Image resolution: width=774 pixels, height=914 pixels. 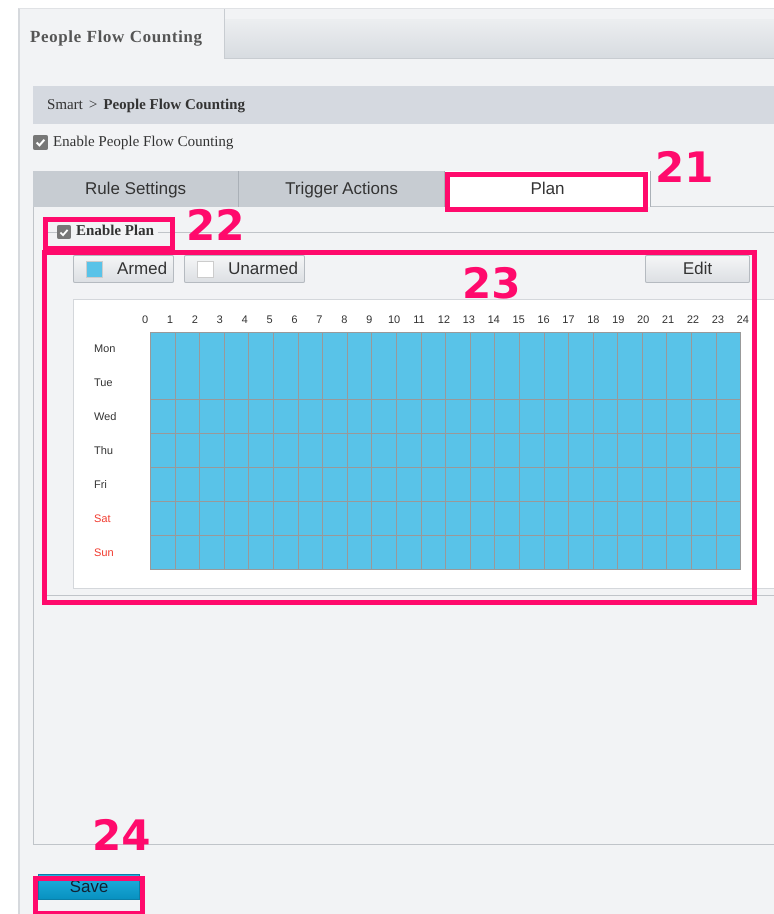 What do you see at coordinates (65, 105) in the screenshot?
I see `breadcrumb-parent: Smart` at bounding box center [65, 105].